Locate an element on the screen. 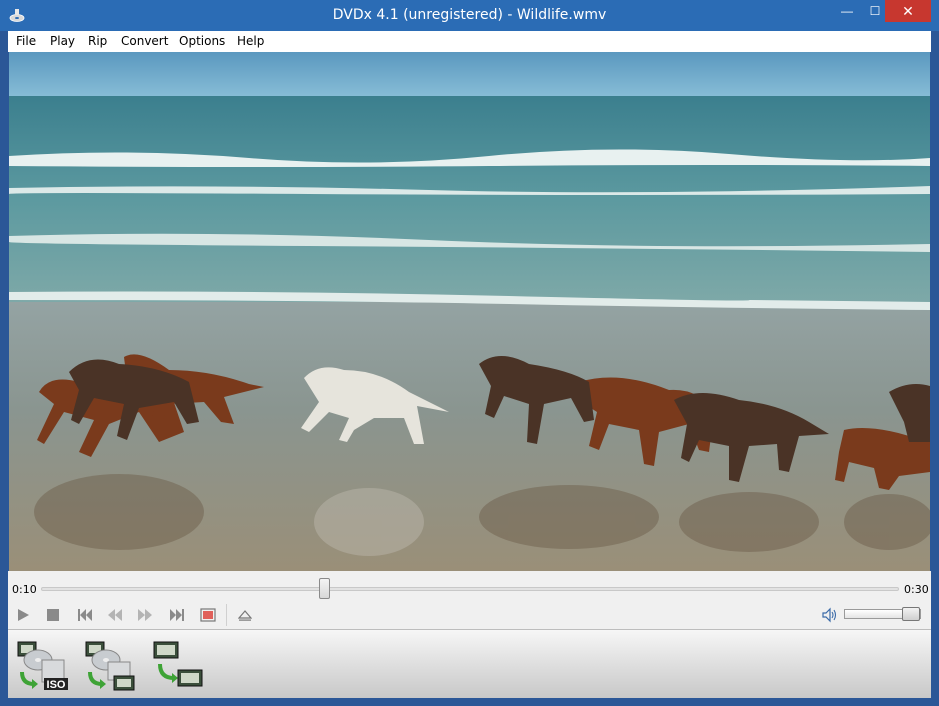 The image size is (939, 706). menu-options: Options is located at coordinates (202, 41).